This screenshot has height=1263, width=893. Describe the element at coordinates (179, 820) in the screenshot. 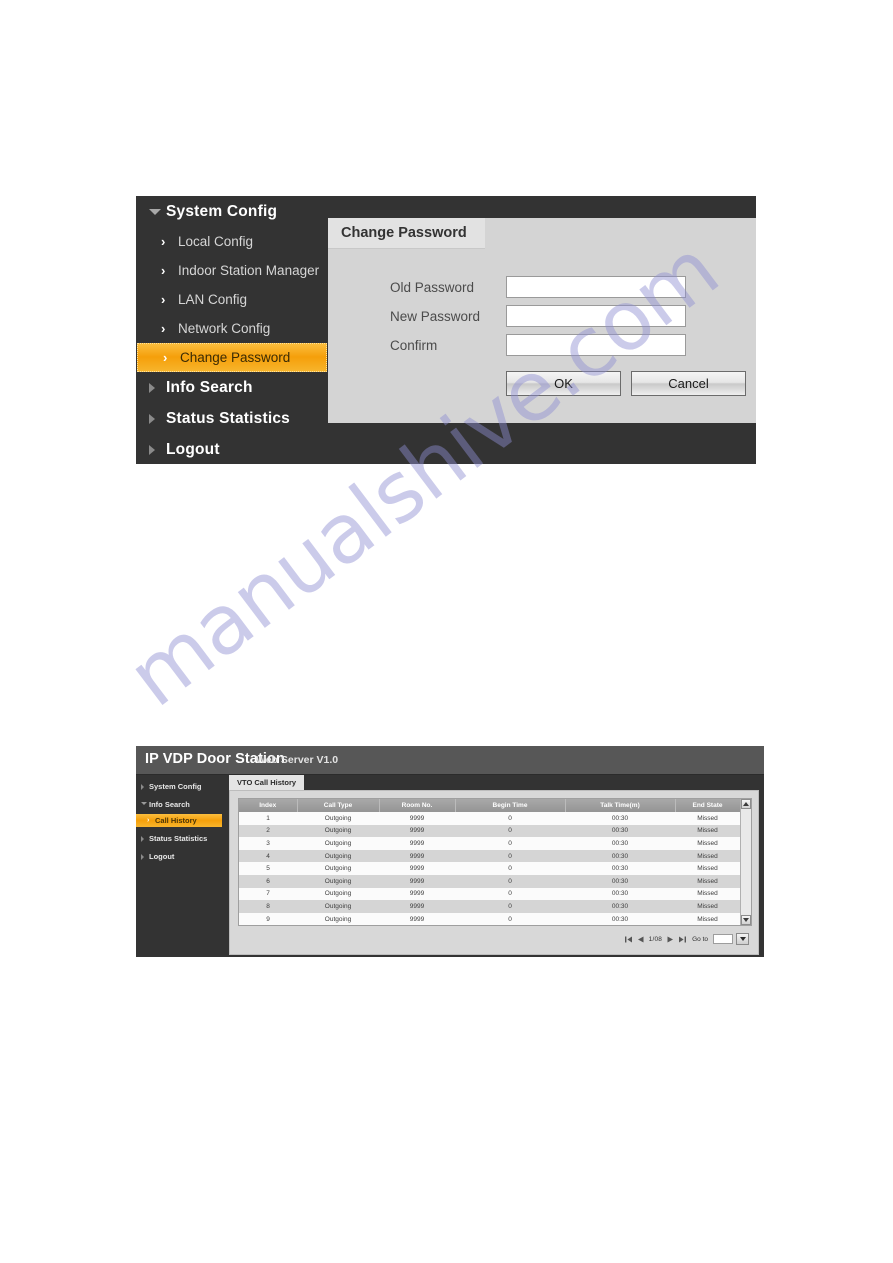

I see `sidebar-item-call-history: › Call History` at that location.